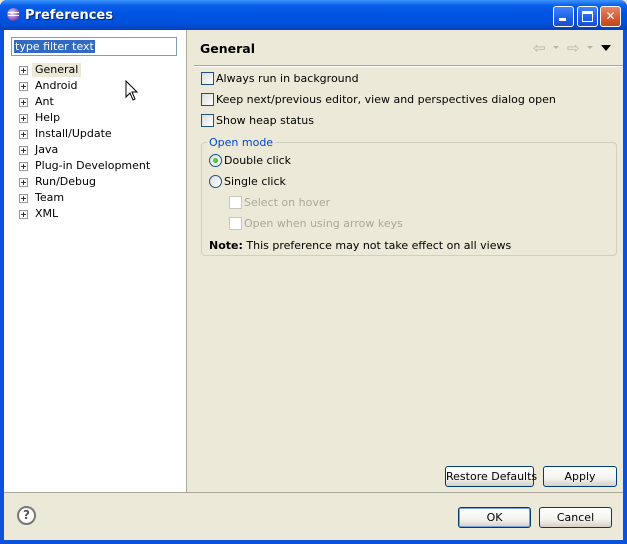 This screenshot has height=544, width=627. What do you see at coordinates (69, 15) in the screenshot?
I see `window-title: Preferences` at bounding box center [69, 15].